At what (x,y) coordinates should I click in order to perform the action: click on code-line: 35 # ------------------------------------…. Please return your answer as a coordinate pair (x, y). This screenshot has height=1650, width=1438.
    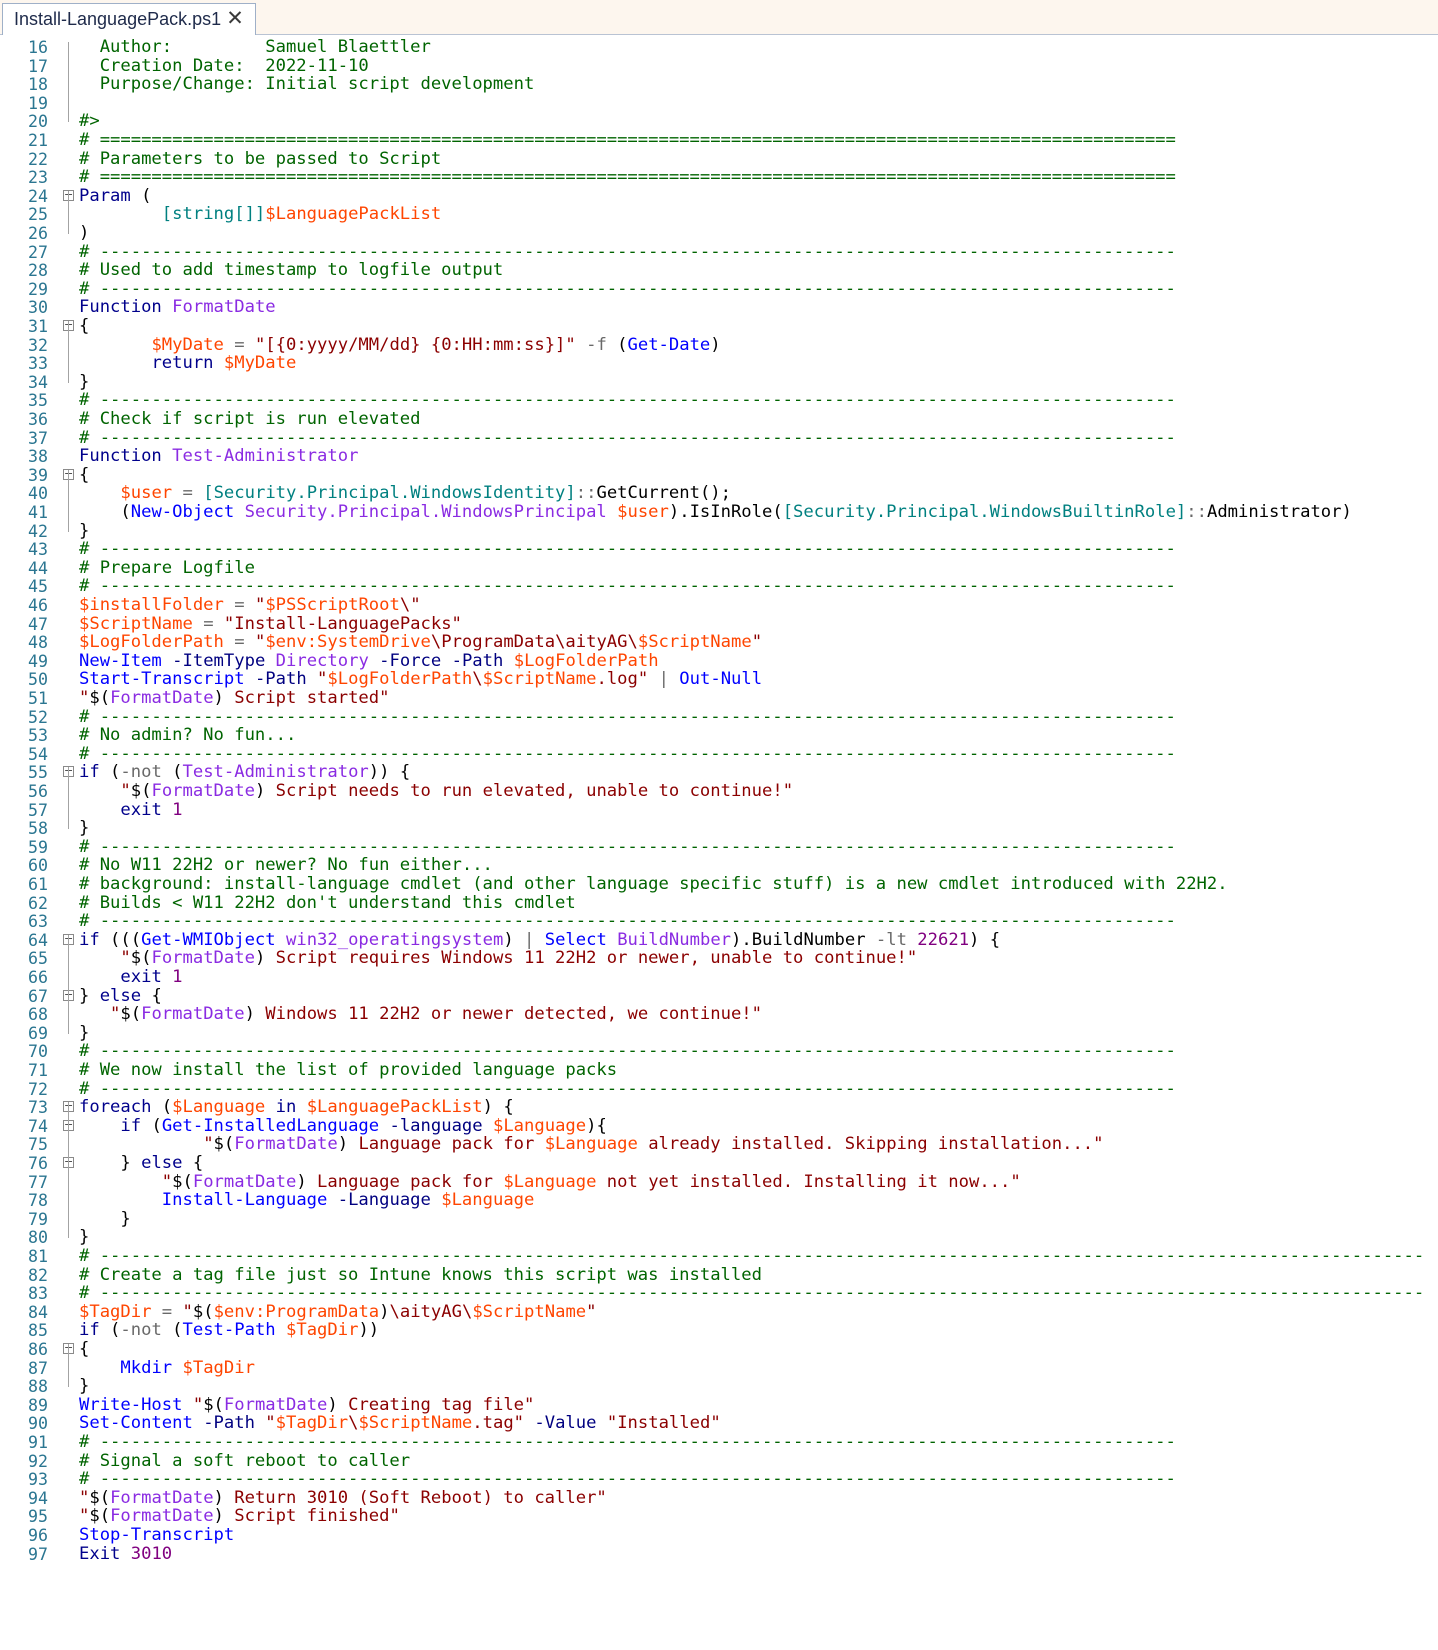
    Looking at the image, I should click on (719, 401).